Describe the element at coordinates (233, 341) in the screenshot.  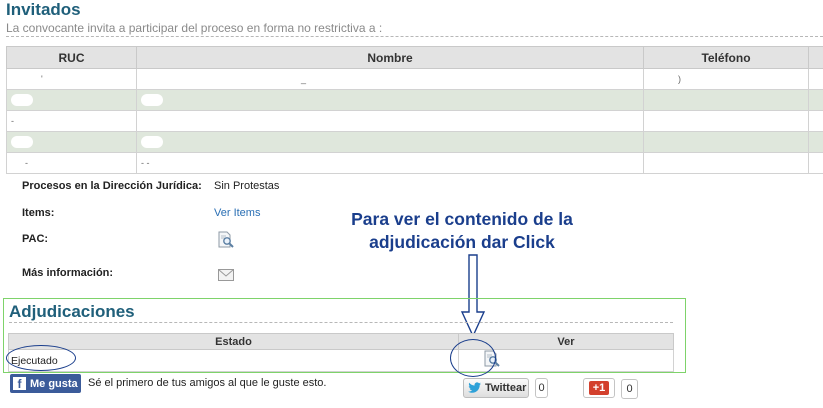
I see `column-header-estado: Estado` at that location.